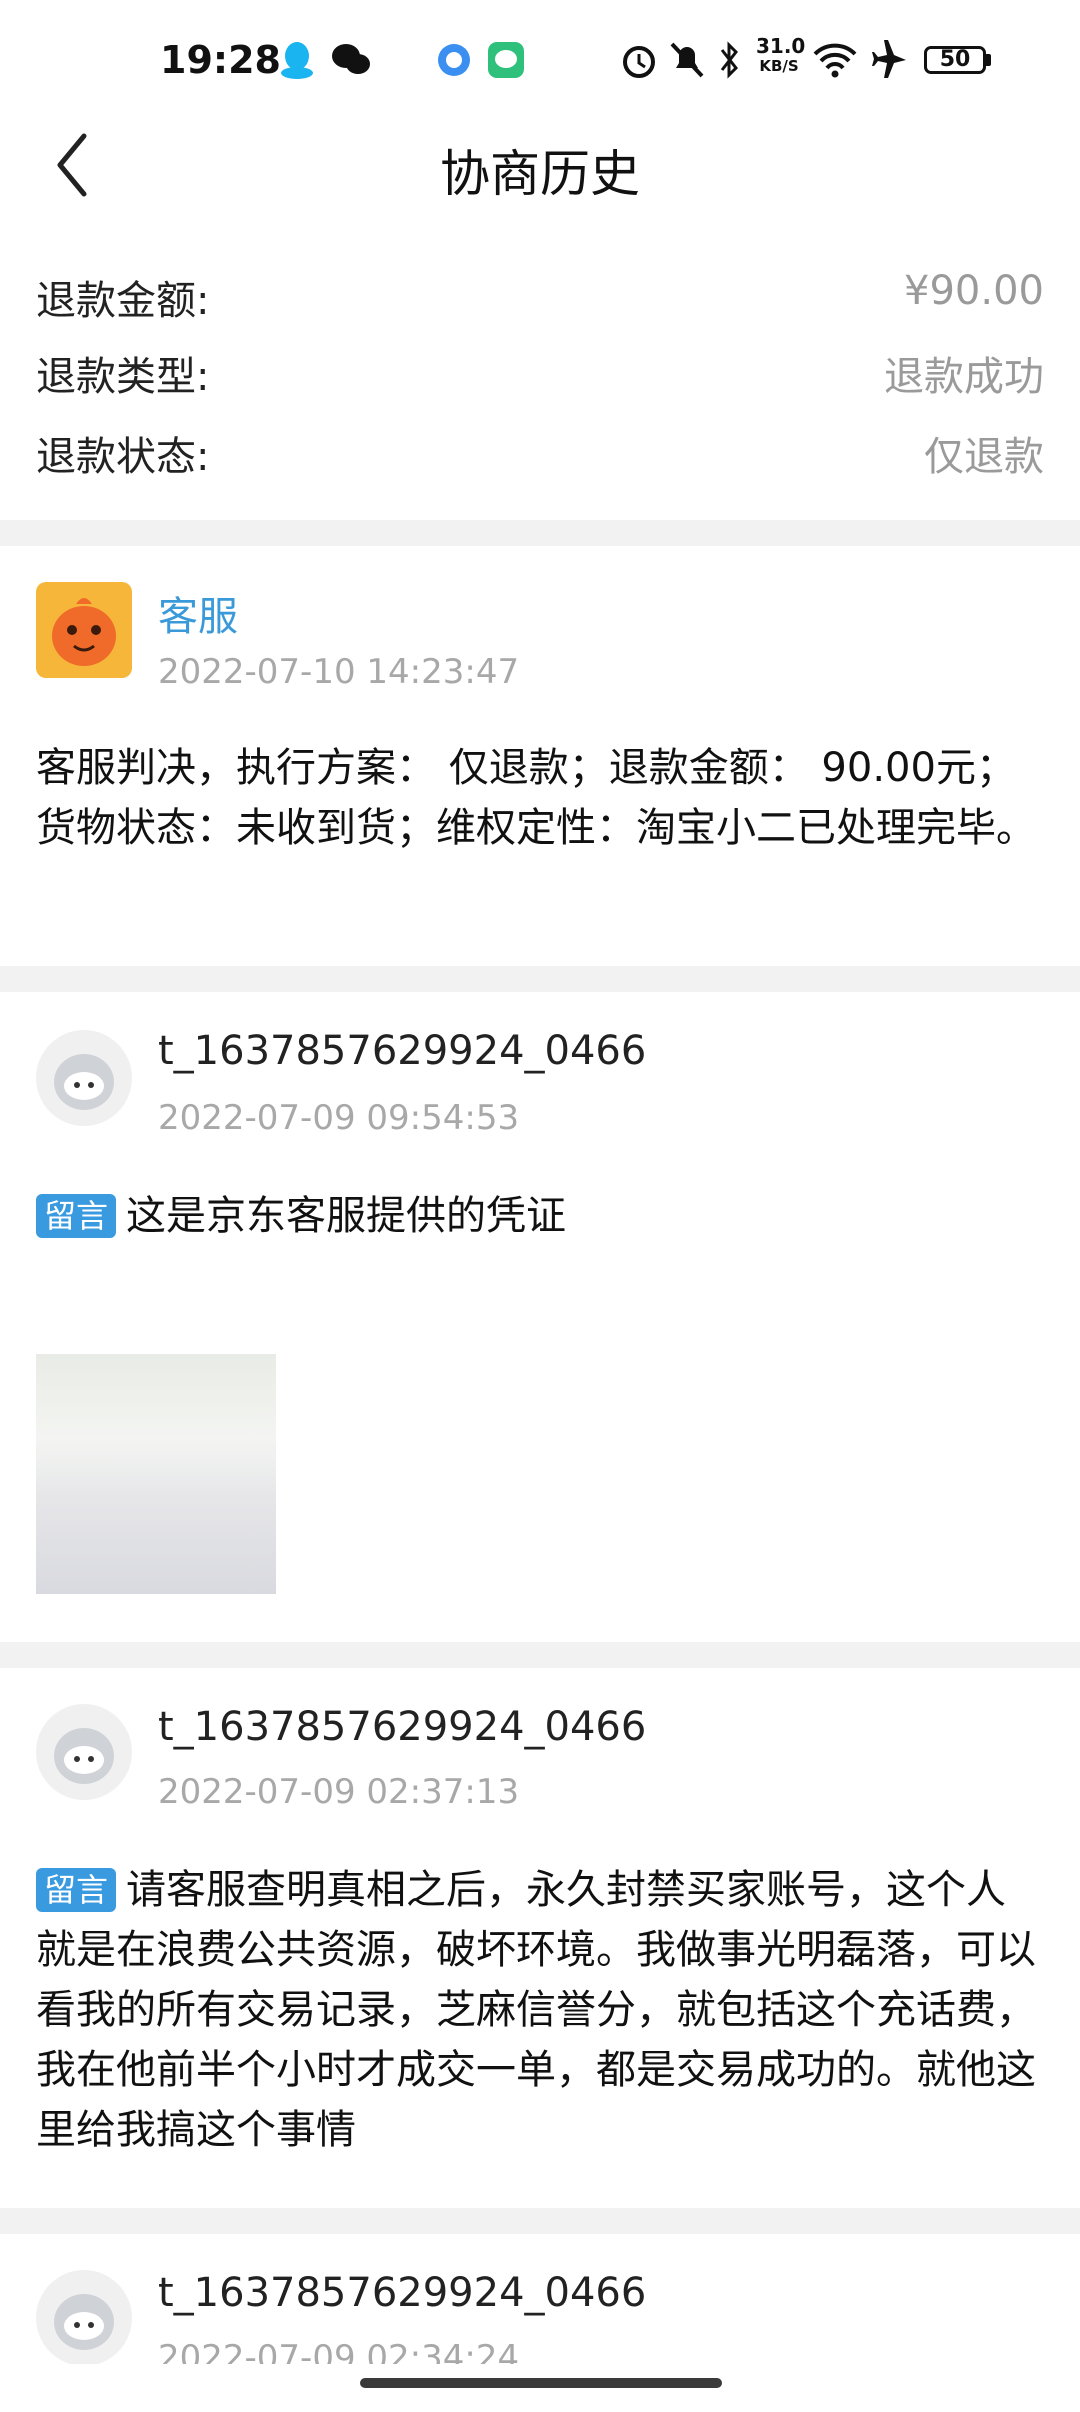  I want to click on record-time: 2022-07-09 02:34:24, so click(339, 2351).